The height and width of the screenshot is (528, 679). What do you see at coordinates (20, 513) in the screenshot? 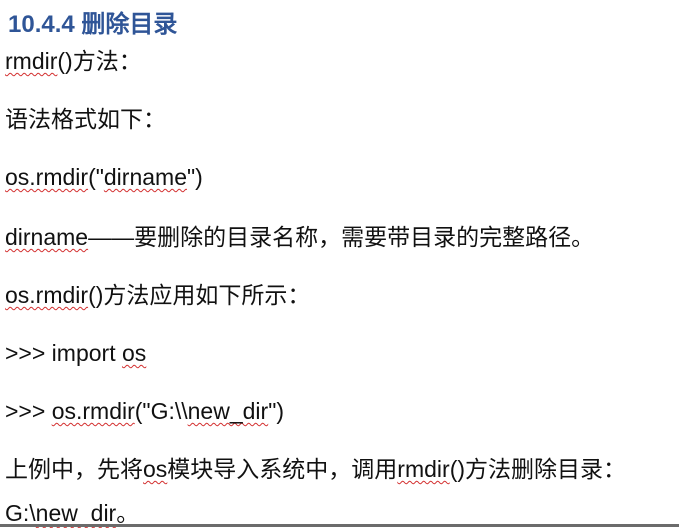
I see `text-drive-path: G:\` at bounding box center [20, 513].